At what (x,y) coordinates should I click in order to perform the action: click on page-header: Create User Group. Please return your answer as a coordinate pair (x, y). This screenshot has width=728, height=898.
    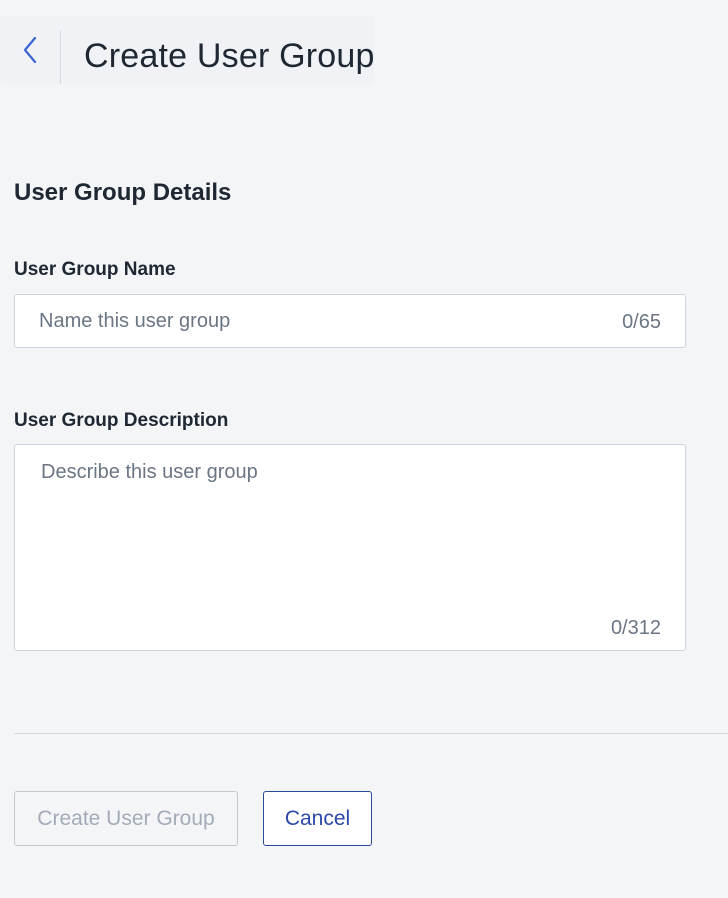
    Looking at the image, I should click on (187, 50).